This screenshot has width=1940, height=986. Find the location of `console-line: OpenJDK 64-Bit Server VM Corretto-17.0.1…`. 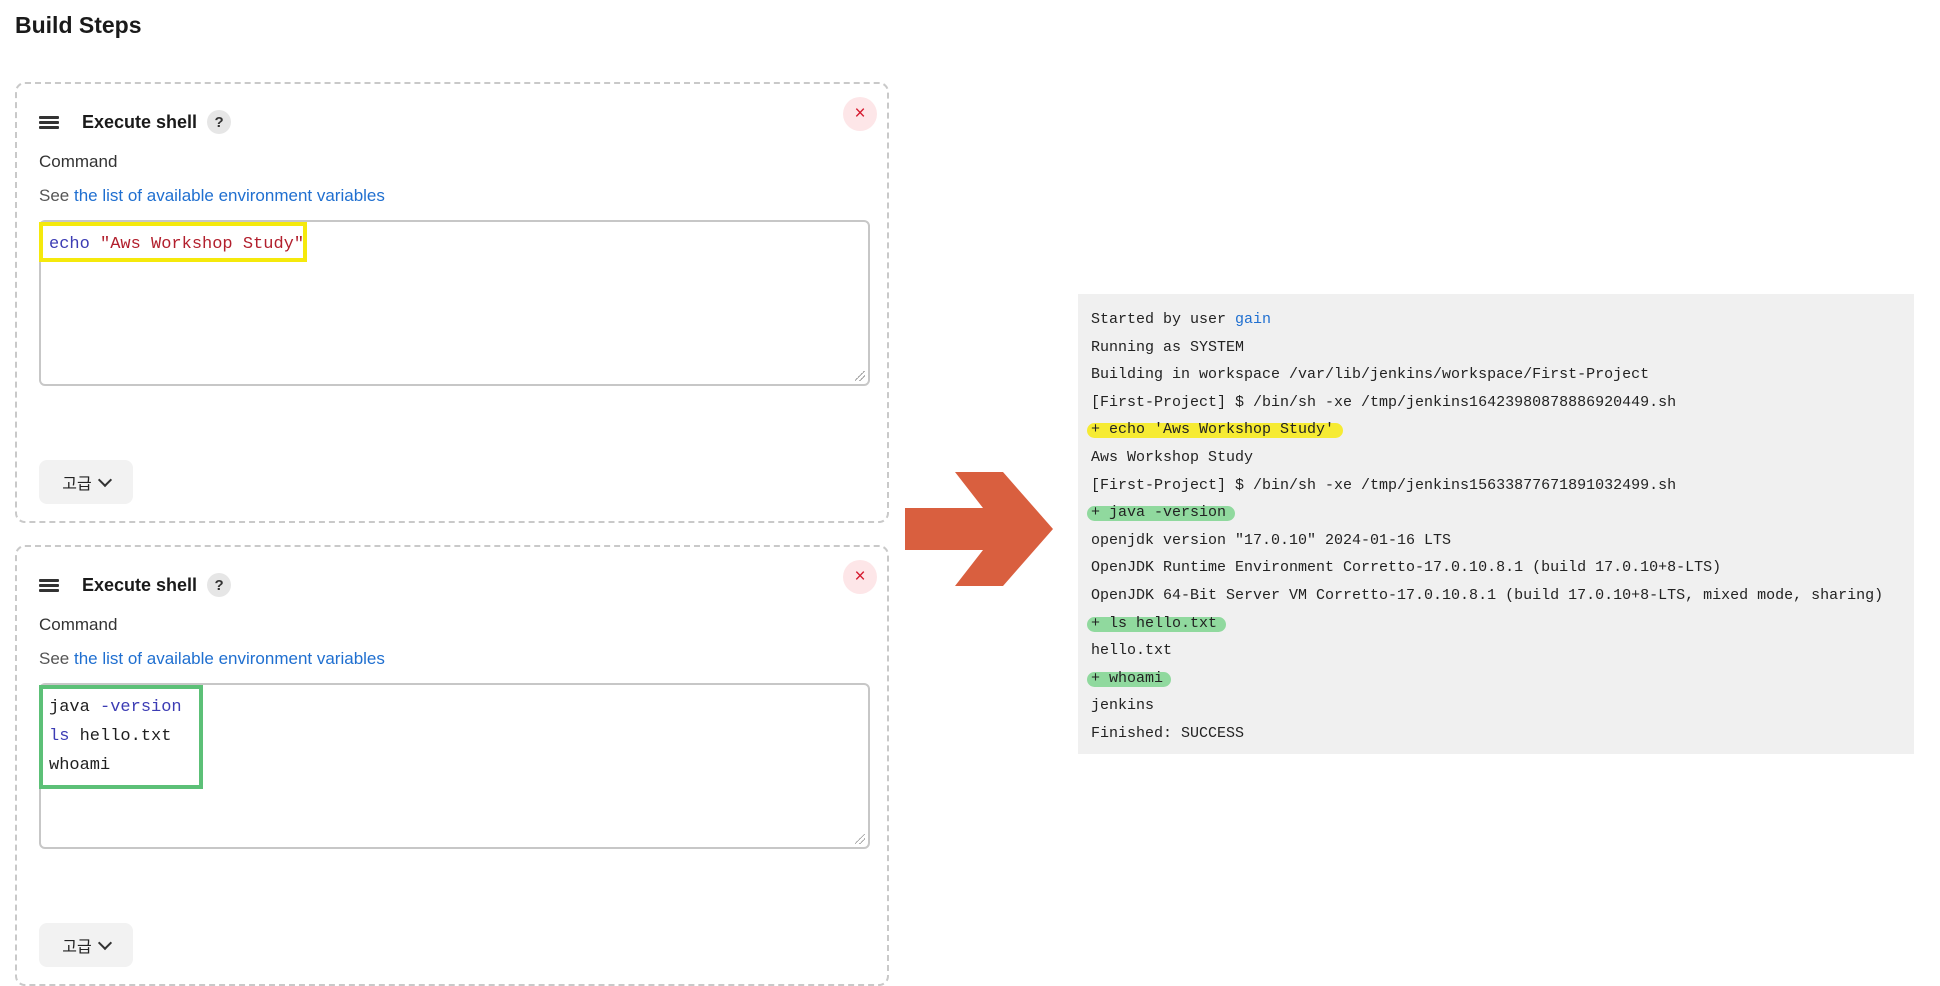

console-line: OpenJDK 64-Bit Server VM Corretto-17.0.1… is located at coordinates (1487, 595).